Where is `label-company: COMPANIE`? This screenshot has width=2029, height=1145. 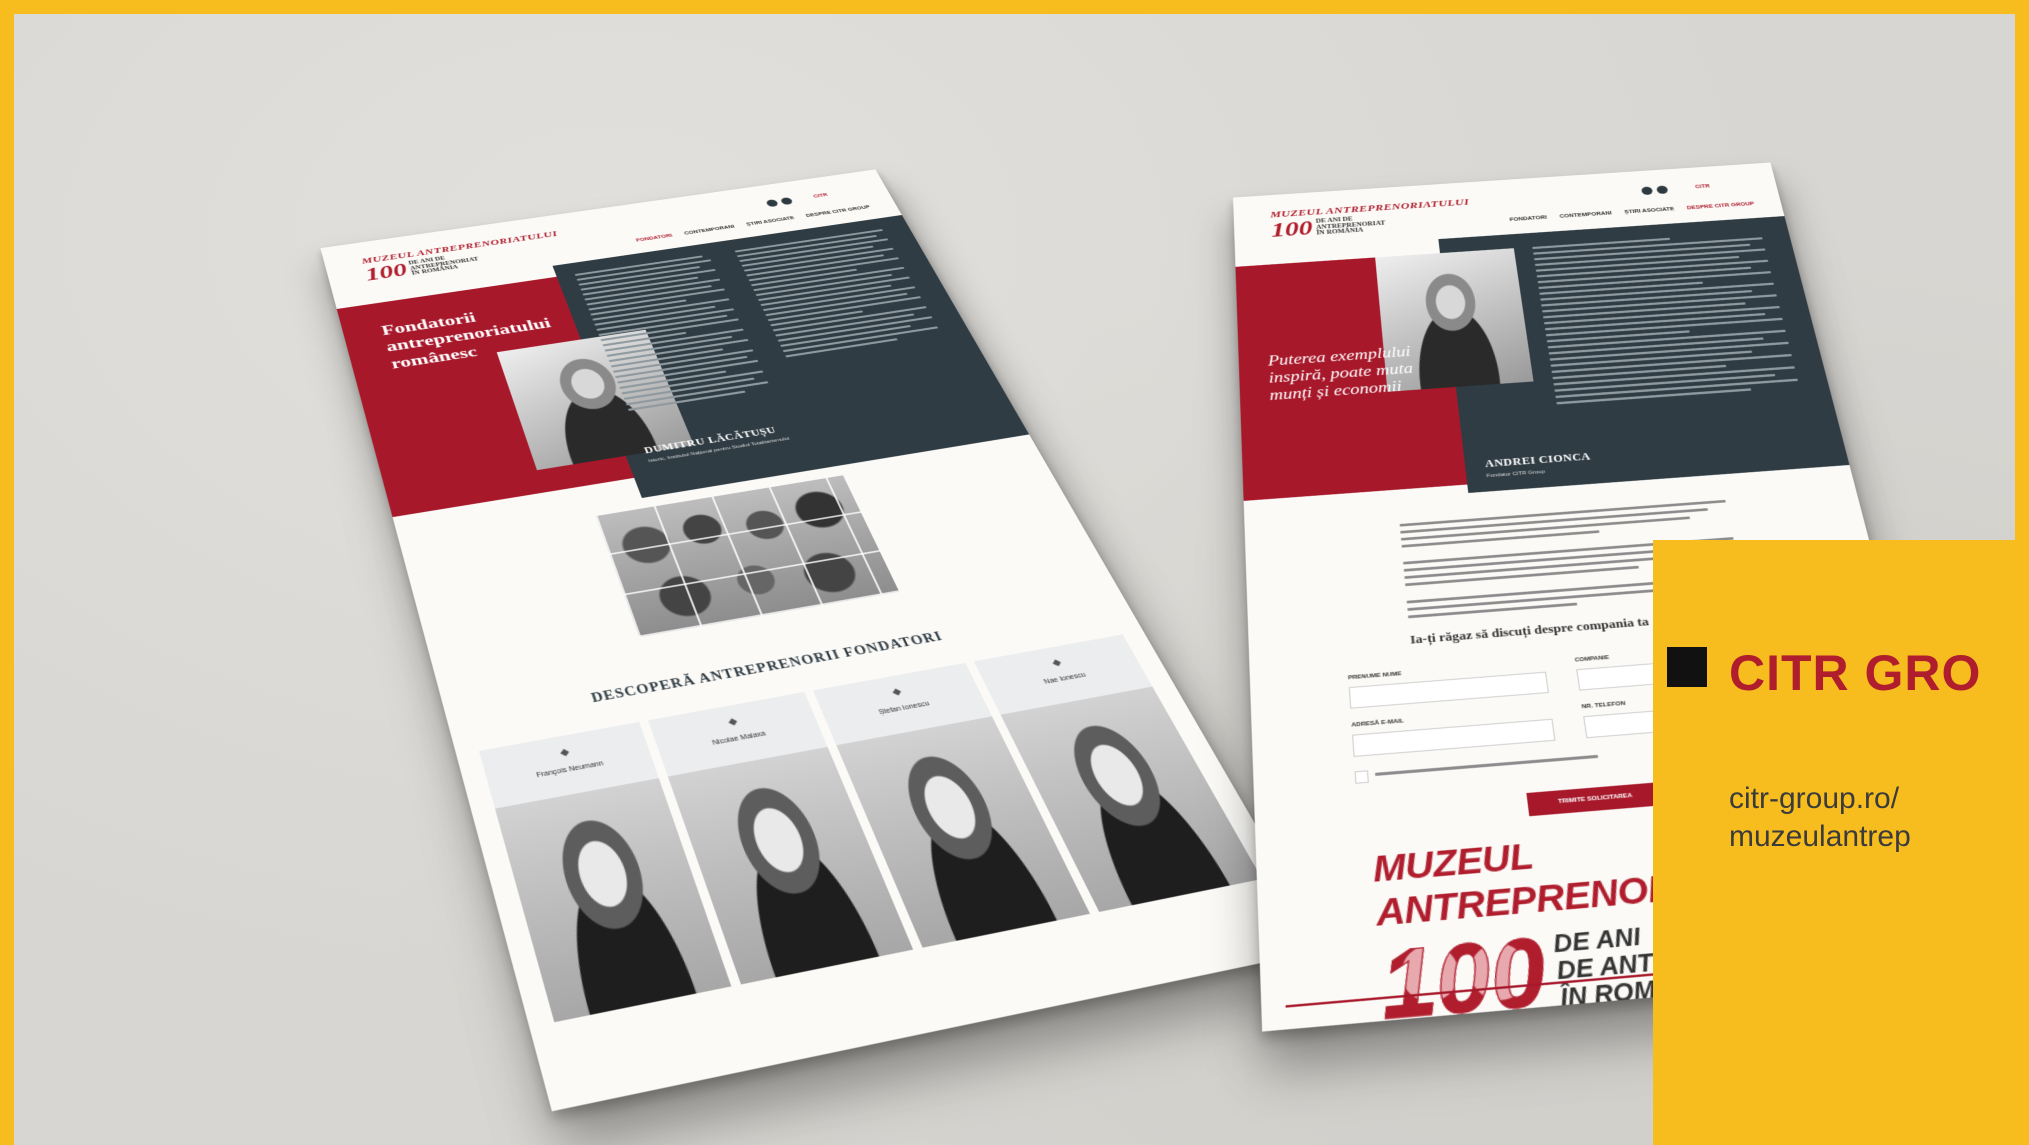
label-company: COMPANIE is located at coordinates (1592, 659).